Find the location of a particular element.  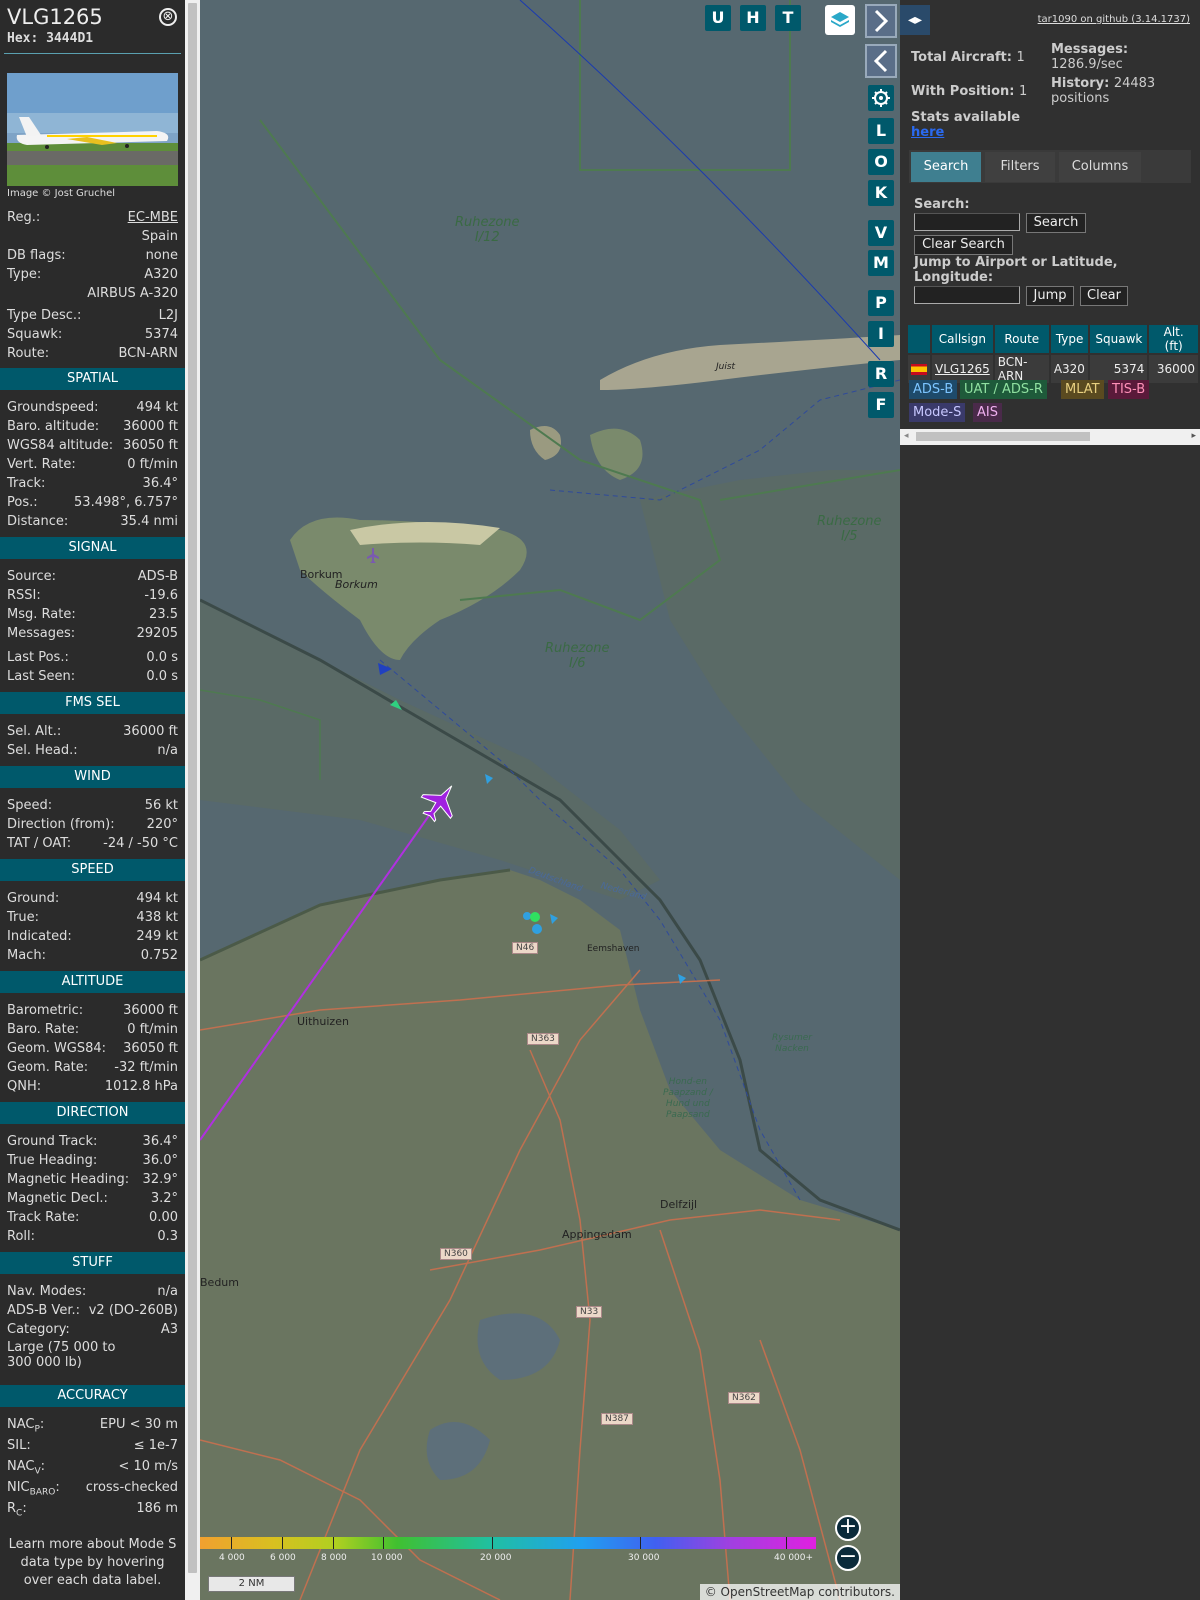

info-key: Barometric: is located at coordinates (45, 1011).